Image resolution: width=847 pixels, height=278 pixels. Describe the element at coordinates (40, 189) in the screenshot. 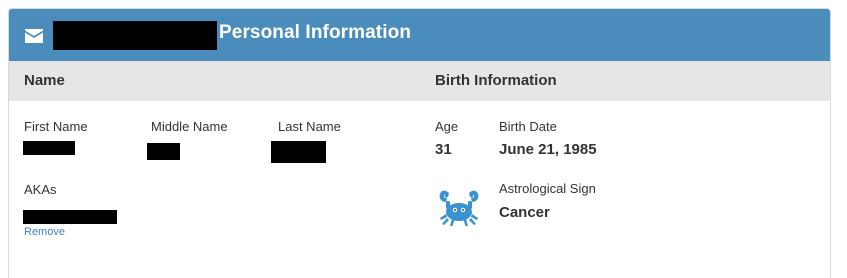

I see `akas-label: AKAs` at that location.